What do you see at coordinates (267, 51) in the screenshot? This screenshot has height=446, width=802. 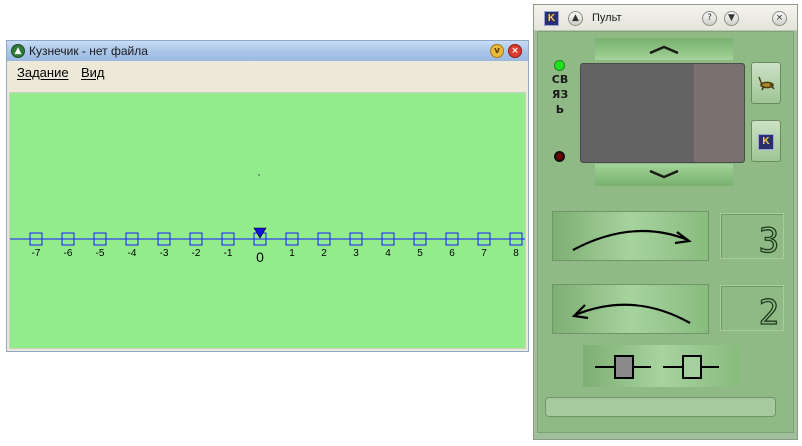 I see `window-titlebar: ▲ Кузнечик - нет файла v ×` at bounding box center [267, 51].